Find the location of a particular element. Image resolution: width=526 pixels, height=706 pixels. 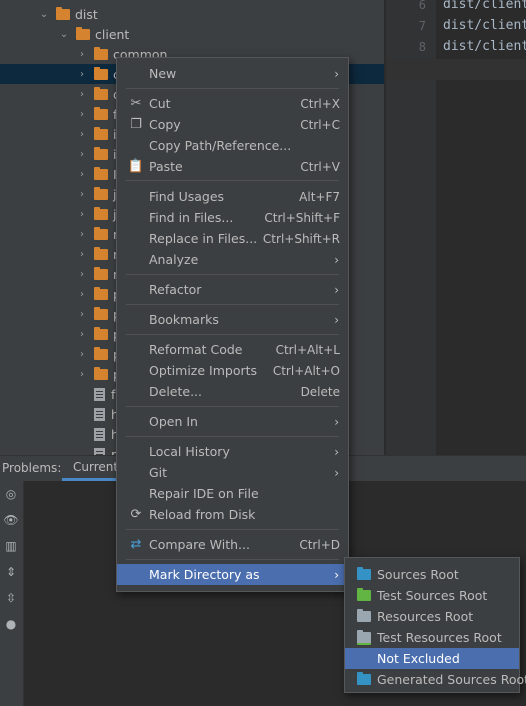

problems-title: Problems: is located at coordinates (32, 468).